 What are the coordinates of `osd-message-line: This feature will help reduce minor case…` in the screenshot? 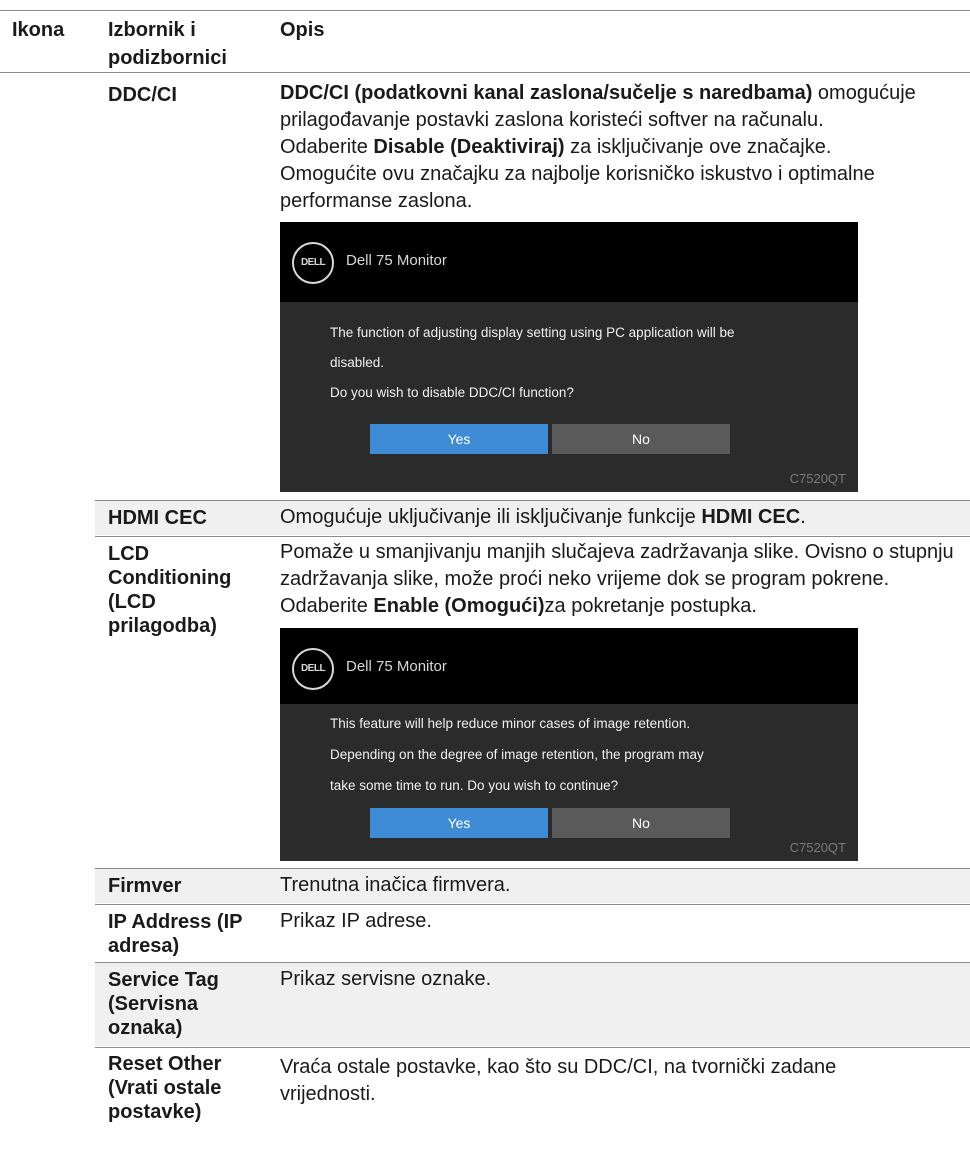 It's located at (510, 723).